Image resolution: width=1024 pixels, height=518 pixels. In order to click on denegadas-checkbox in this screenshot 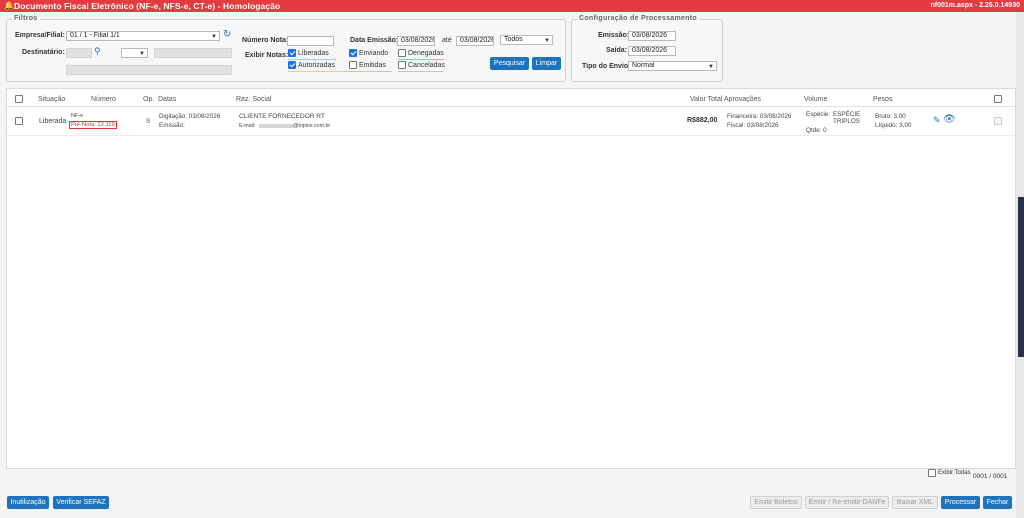, I will do `click(402, 53)`.